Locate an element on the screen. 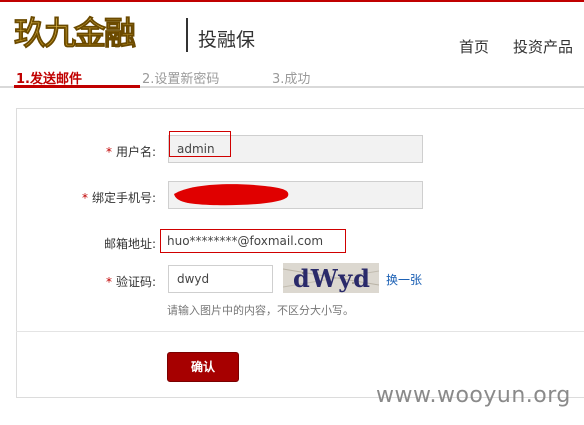 Image resolution: width=584 pixels, height=425 pixels. highlight-box-email is located at coordinates (253, 241).